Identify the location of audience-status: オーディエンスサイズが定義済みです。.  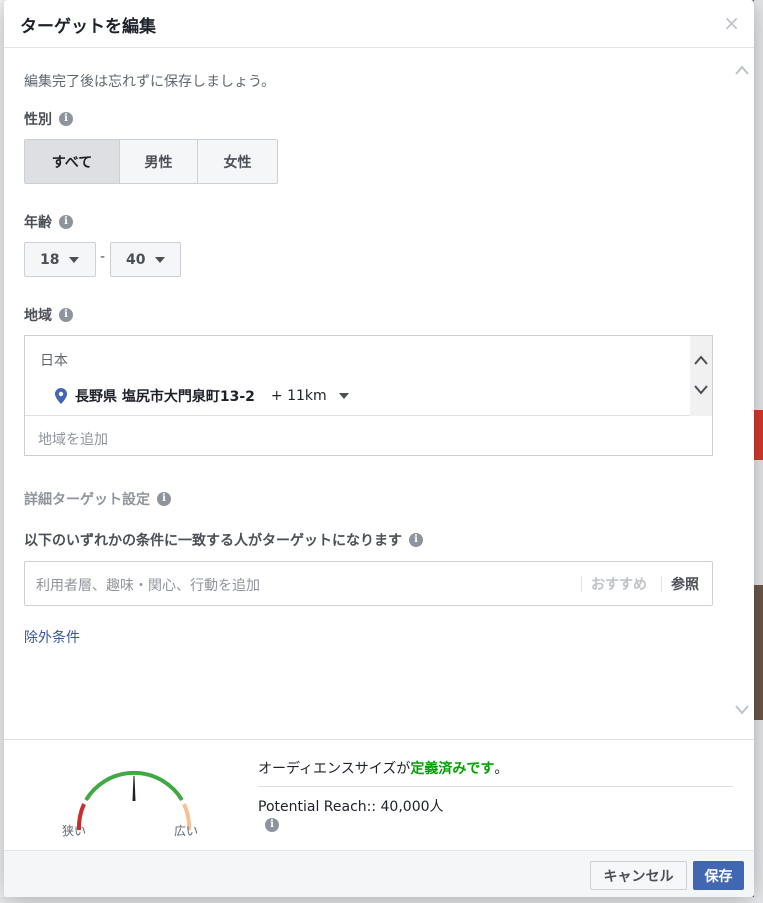
(383, 768).